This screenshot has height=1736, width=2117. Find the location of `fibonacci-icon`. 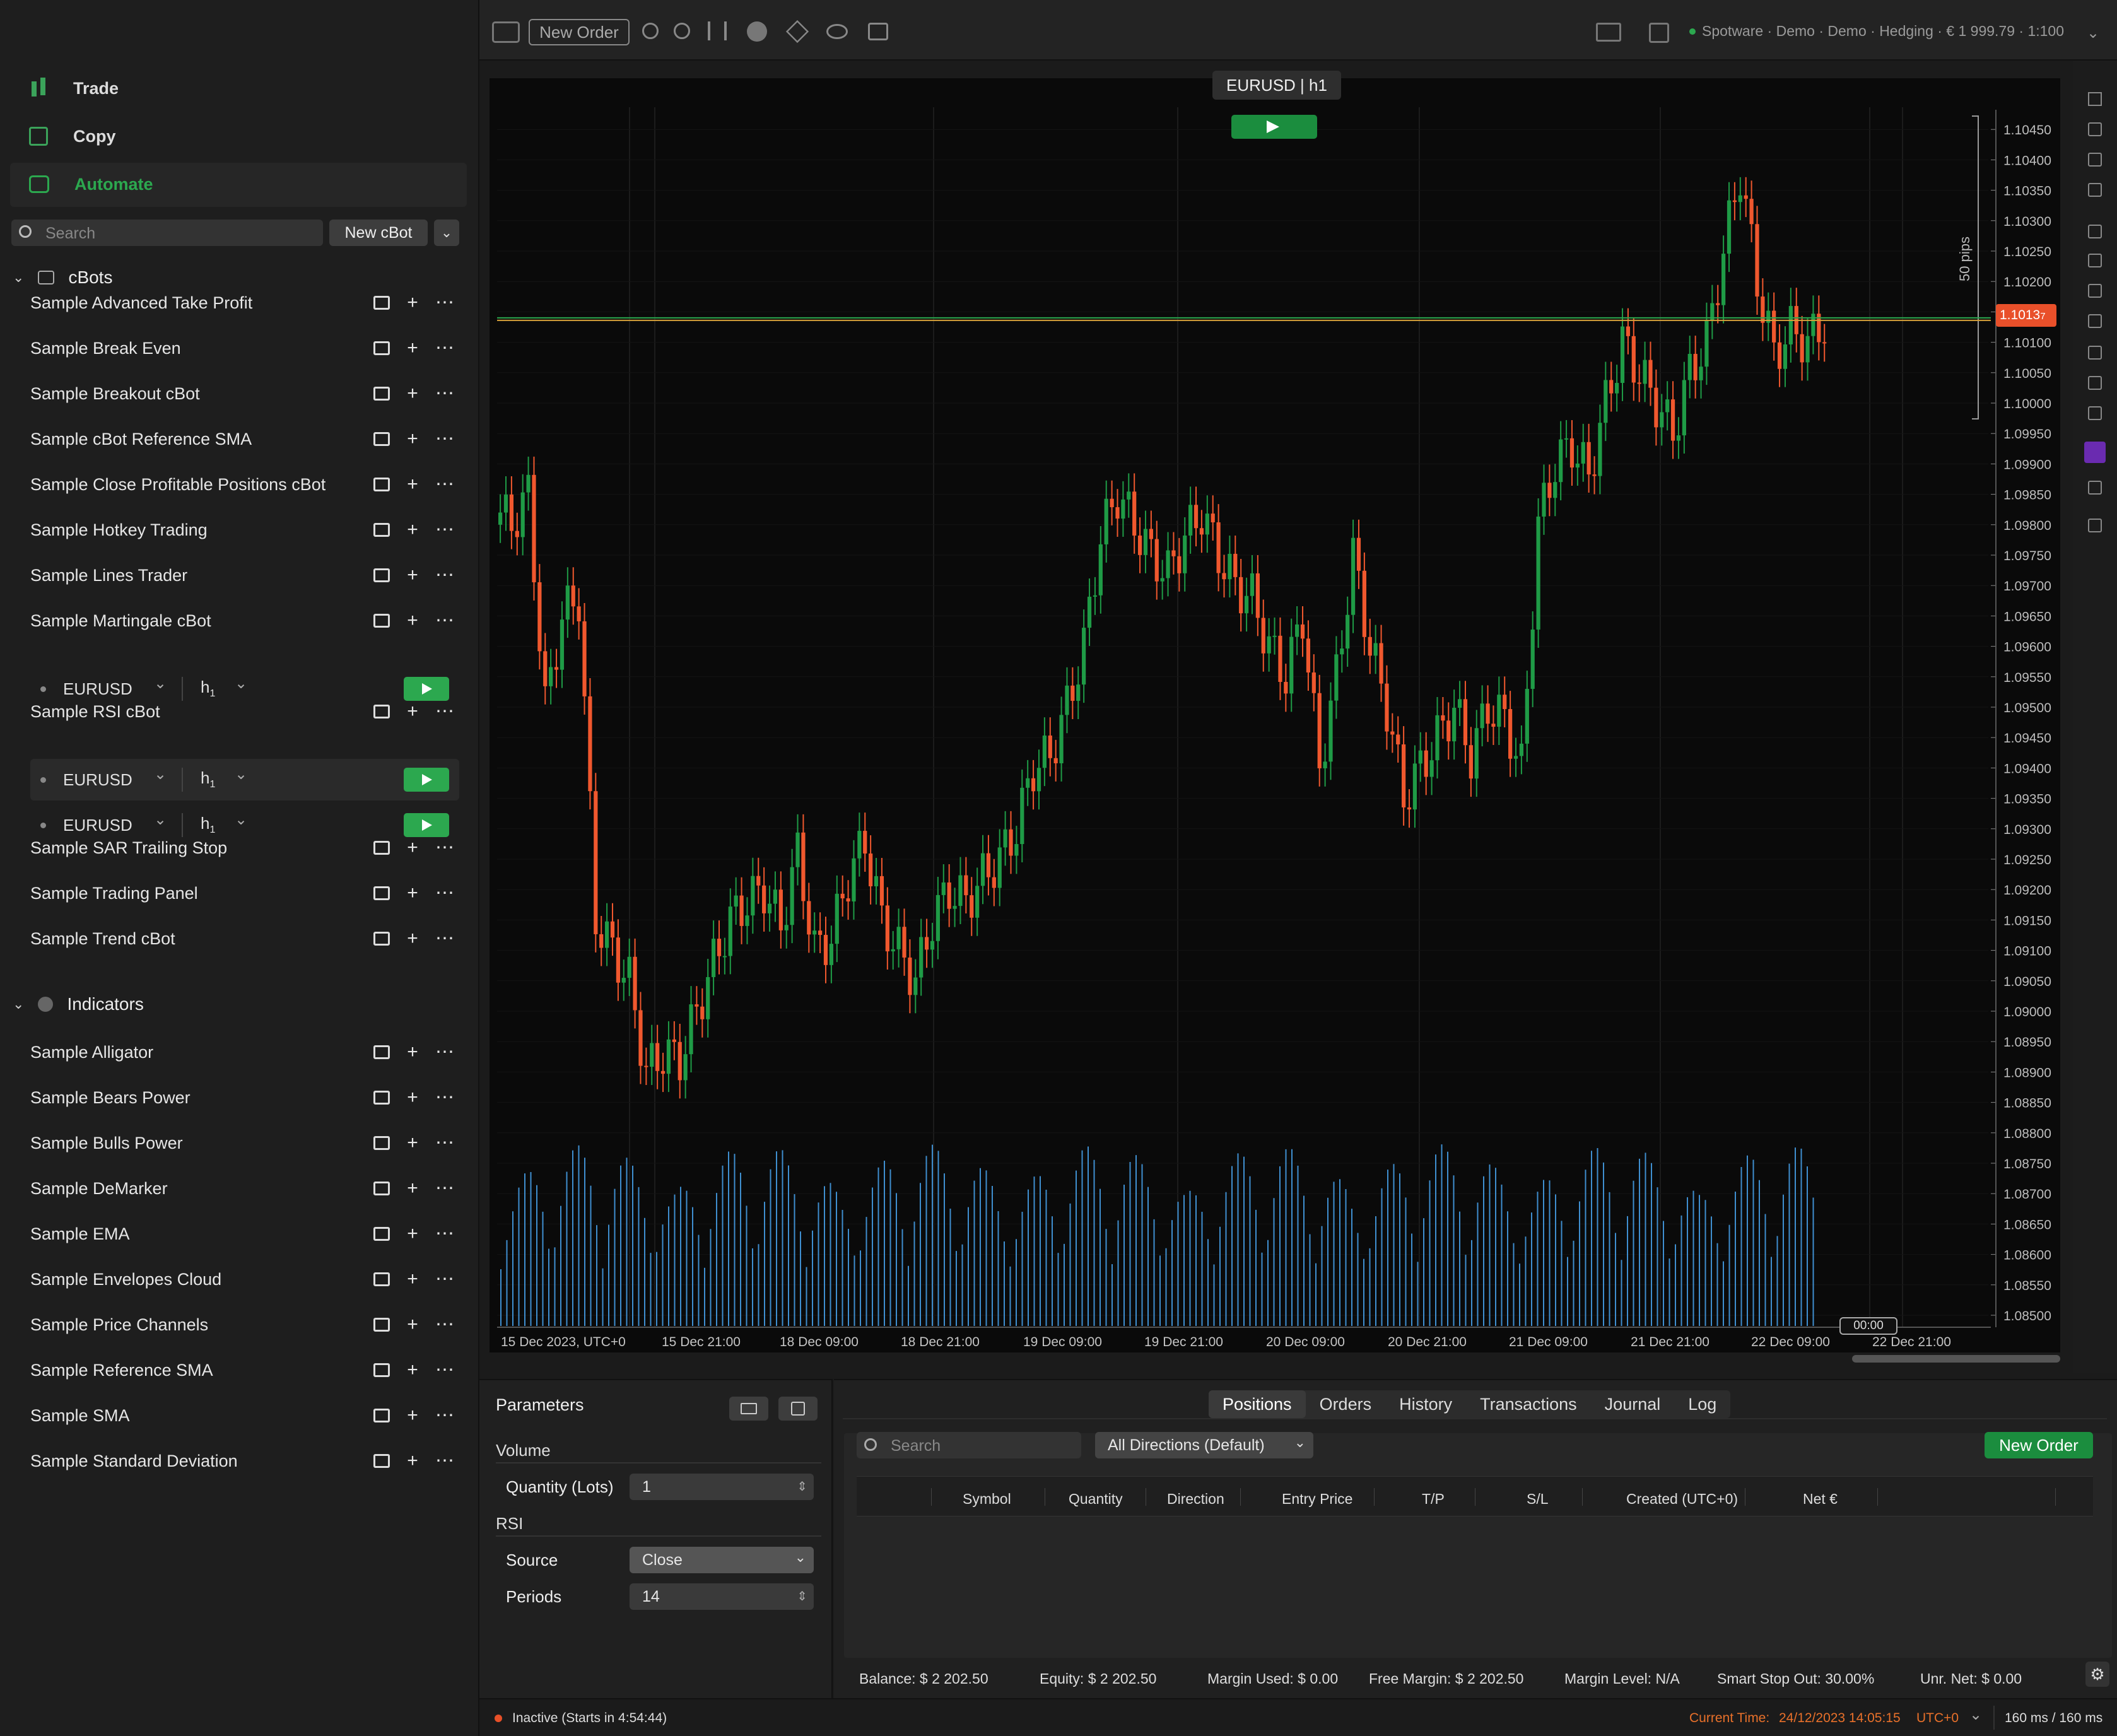

fibonacci-icon is located at coordinates (2095, 260).